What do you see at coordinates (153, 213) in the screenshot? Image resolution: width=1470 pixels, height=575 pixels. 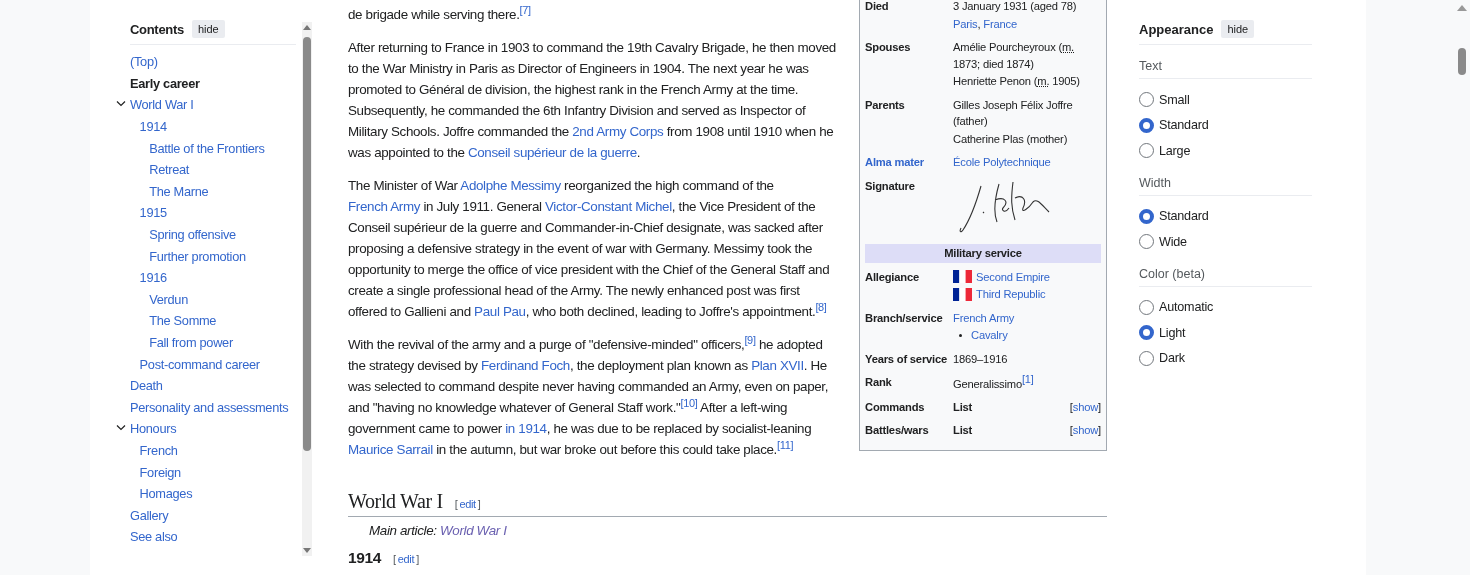 I see `toc-link: 1915` at bounding box center [153, 213].